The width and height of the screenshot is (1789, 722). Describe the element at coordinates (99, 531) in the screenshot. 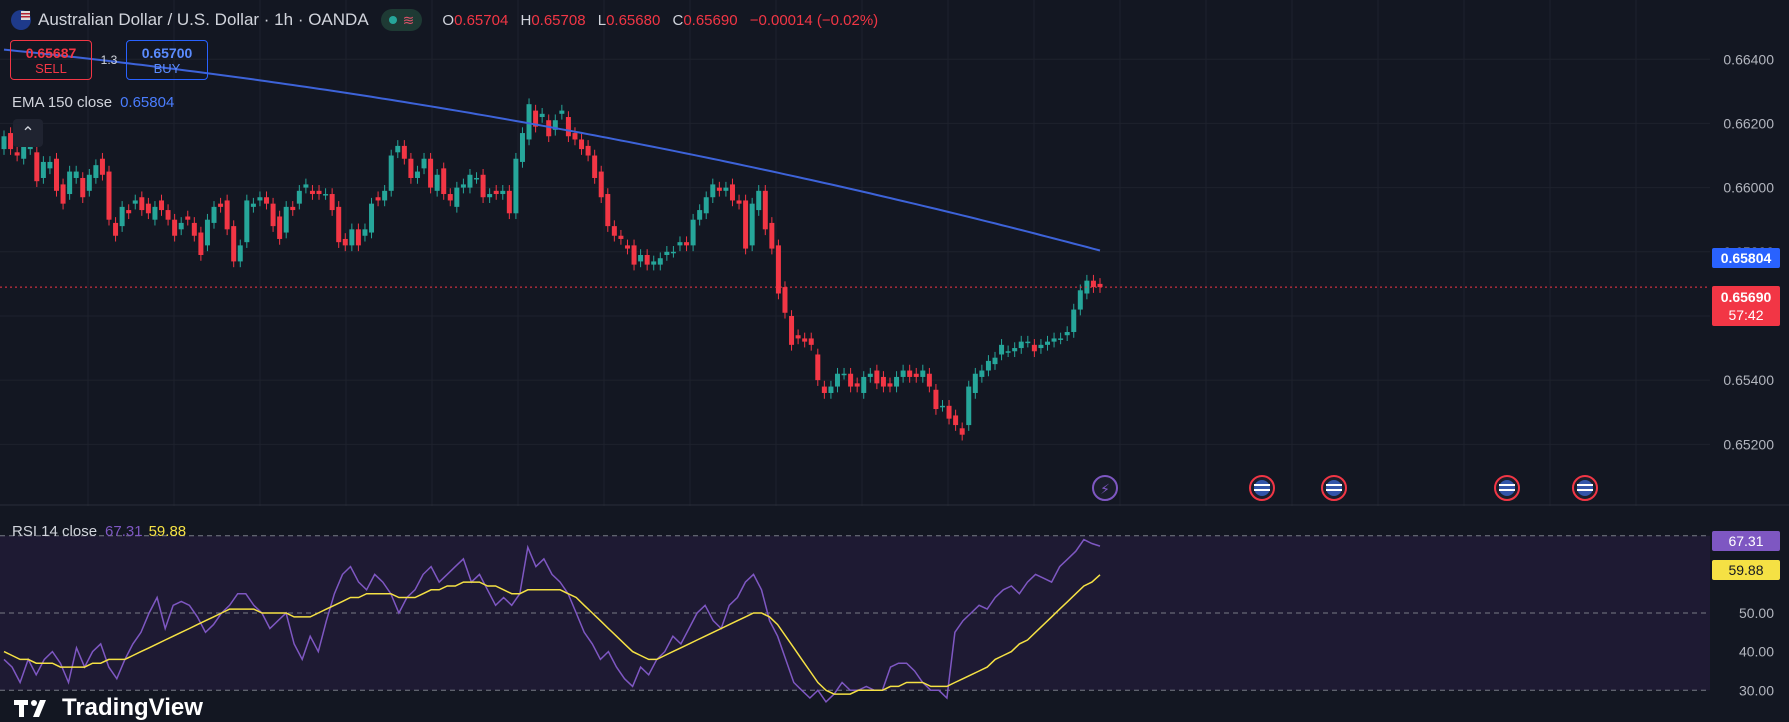

I see `rsi-legend: RSI 14 close 67.31 59.88` at that location.